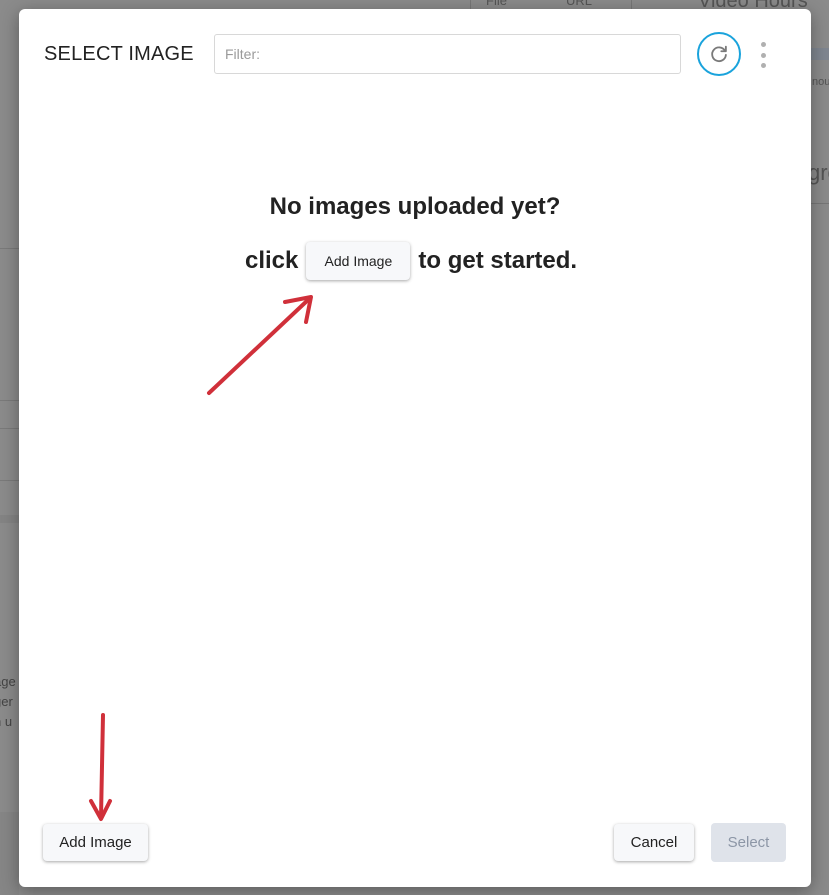 This screenshot has width=829, height=895. What do you see at coordinates (654, 842) in the screenshot?
I see `cancel-button: Cancel` at bounding box center [654, 842].